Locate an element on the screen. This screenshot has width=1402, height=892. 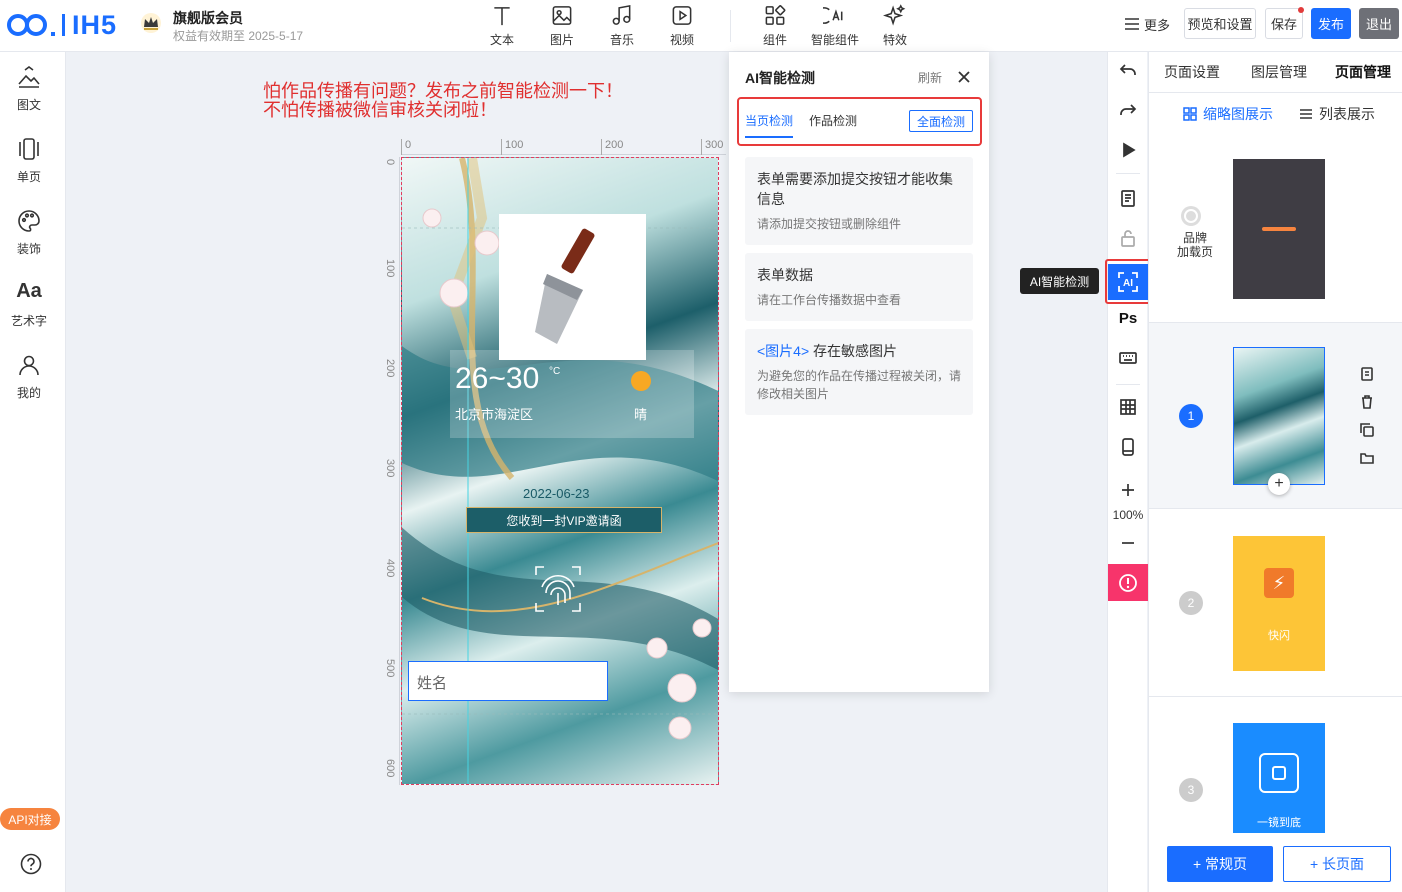
undo-button is located at coordinates (1128, 70).